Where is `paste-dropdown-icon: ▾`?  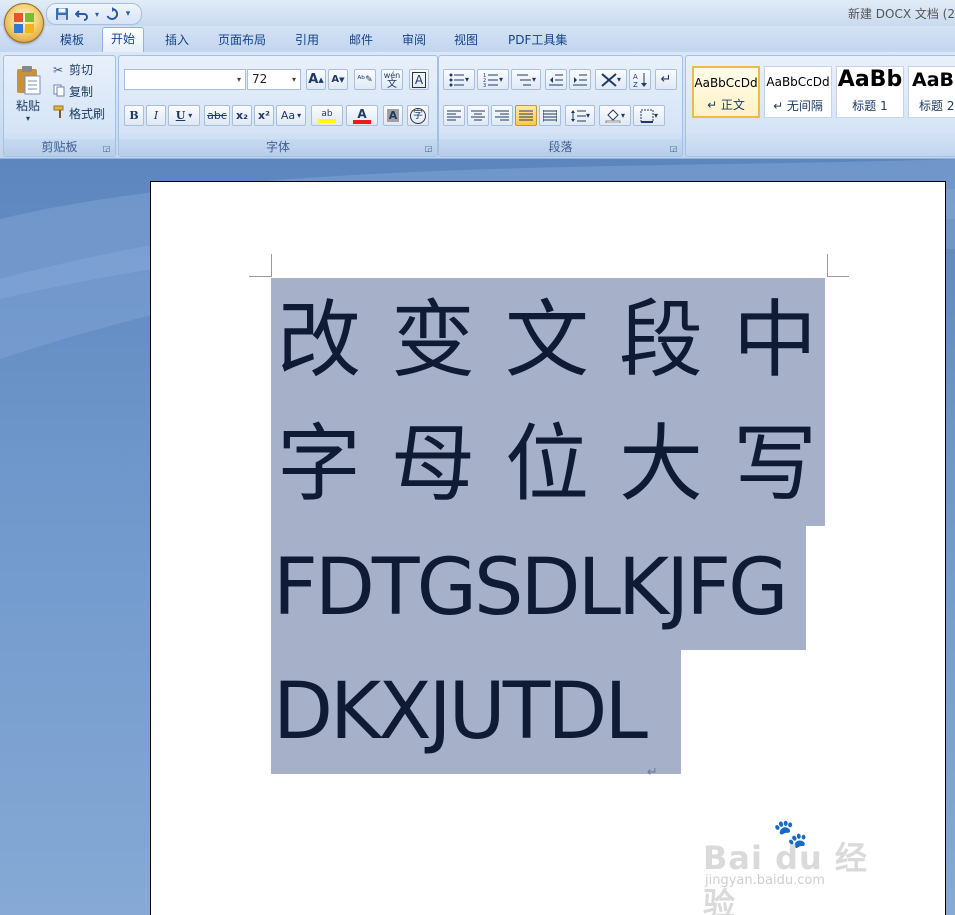
paste-dropdown-icon: ▾ is located at coordinates (27, 118).